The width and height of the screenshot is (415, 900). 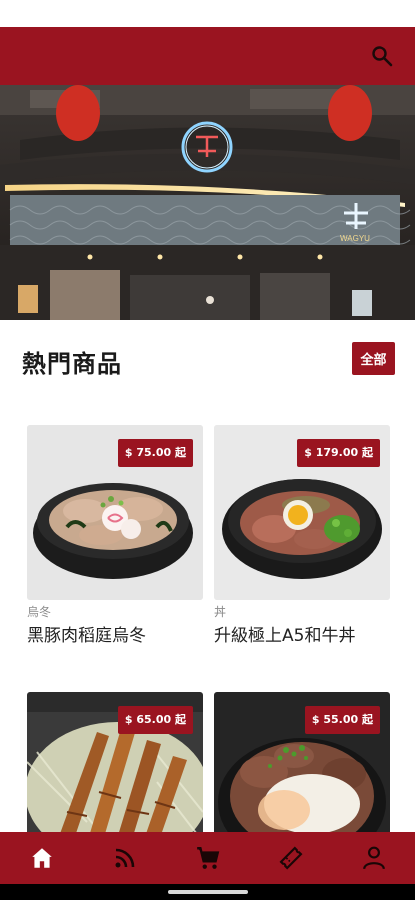 I want to click on rss-icon, so click(x=124, y=858).